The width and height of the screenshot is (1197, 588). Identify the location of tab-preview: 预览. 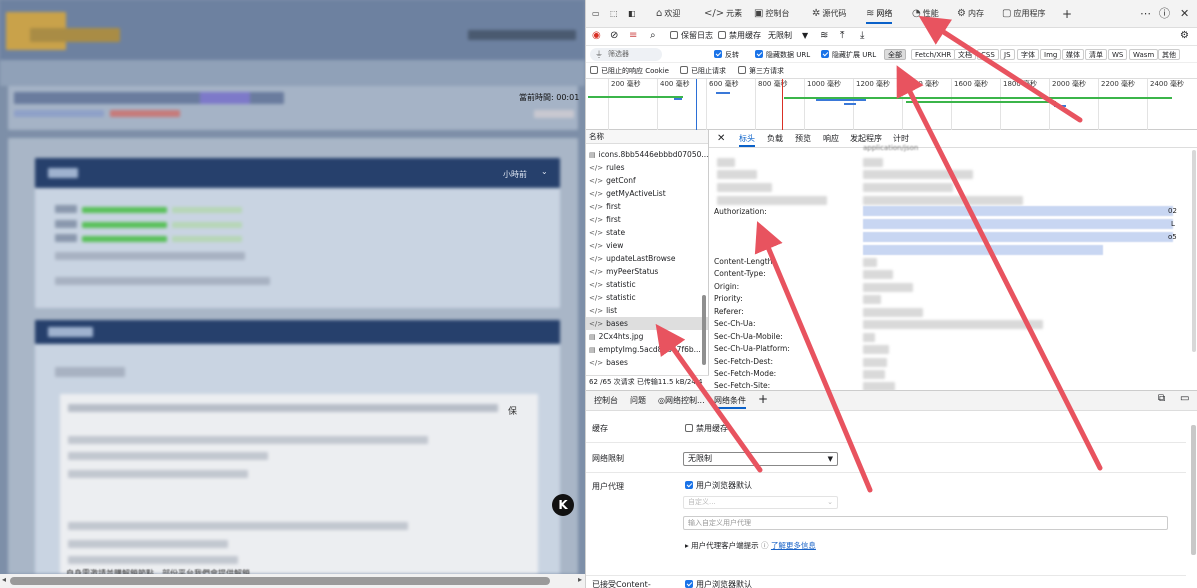
(803, 139).